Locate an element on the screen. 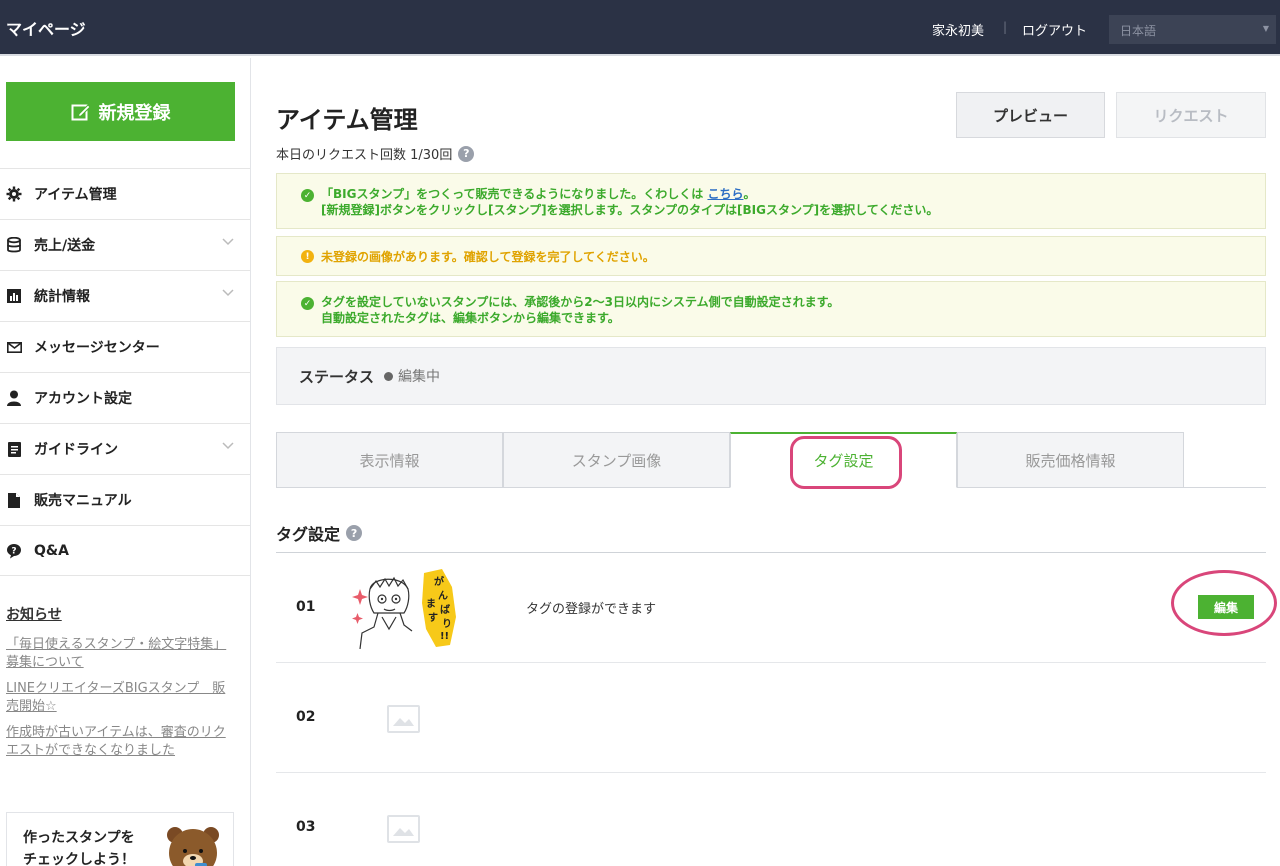 The height and width of the screenshot is (866, 1280). brand-title: マイページ is located at coordinates (46, 28).